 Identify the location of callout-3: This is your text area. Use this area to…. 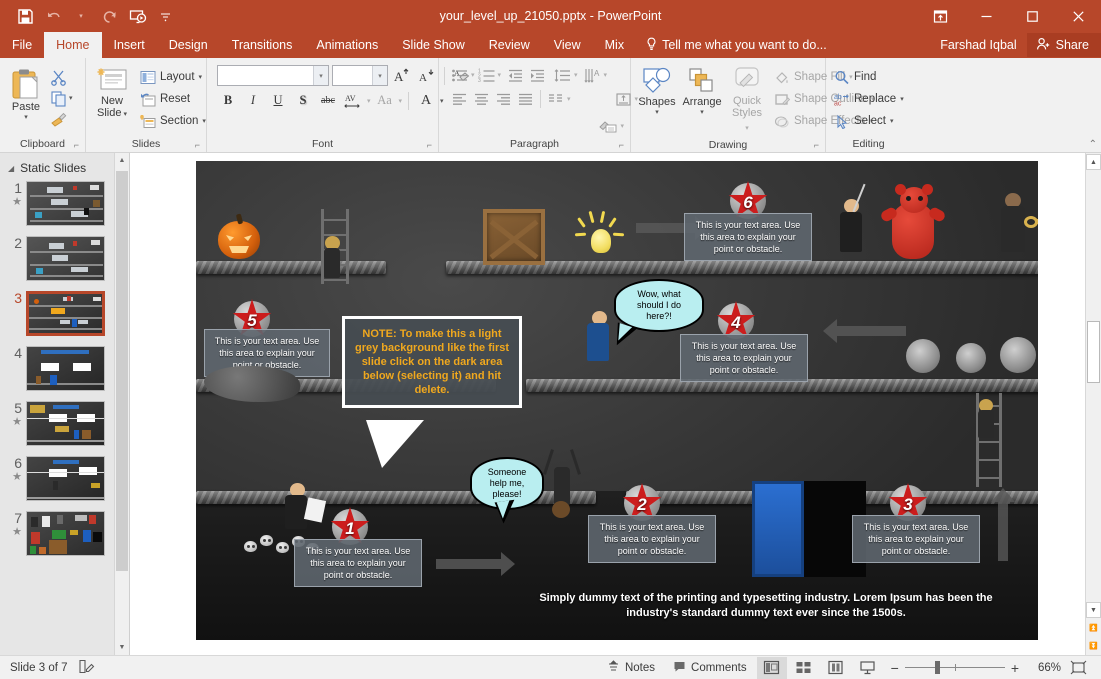
(916, 539).